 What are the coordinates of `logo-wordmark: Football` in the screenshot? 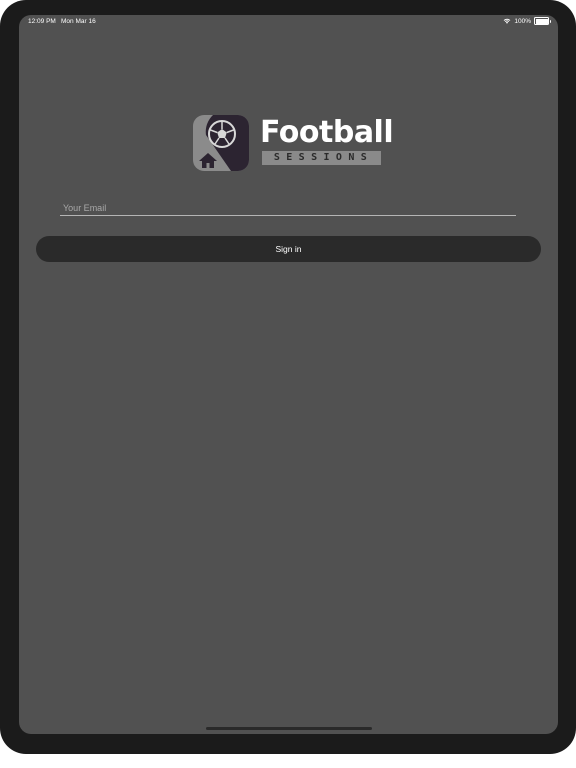 It's located at (327, 132).